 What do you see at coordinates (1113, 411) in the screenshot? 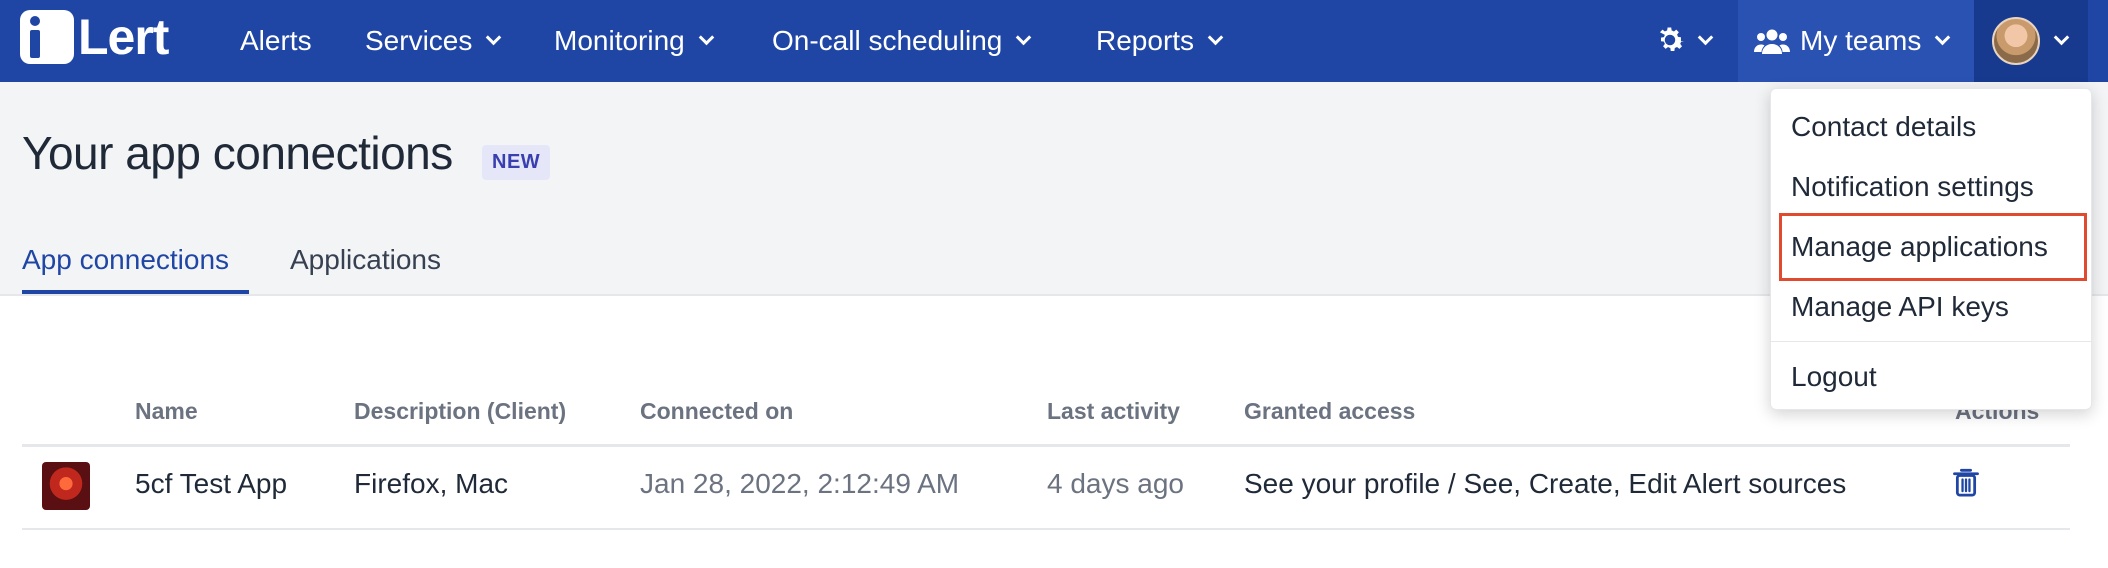
I see `column-header-last-activity: Last activity` at bounding box center [1113, 411].